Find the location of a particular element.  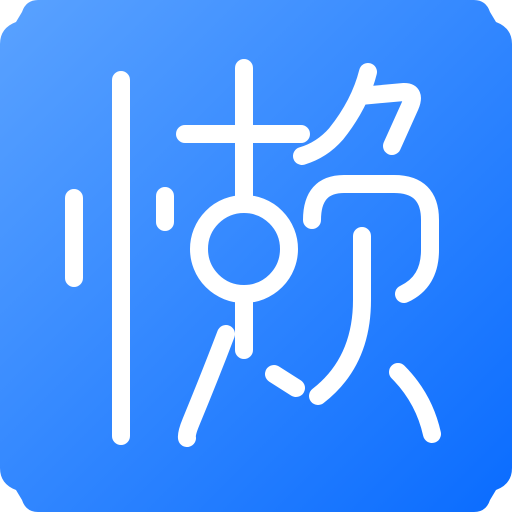

fu-right-leg is located at coordinates (415, 403).